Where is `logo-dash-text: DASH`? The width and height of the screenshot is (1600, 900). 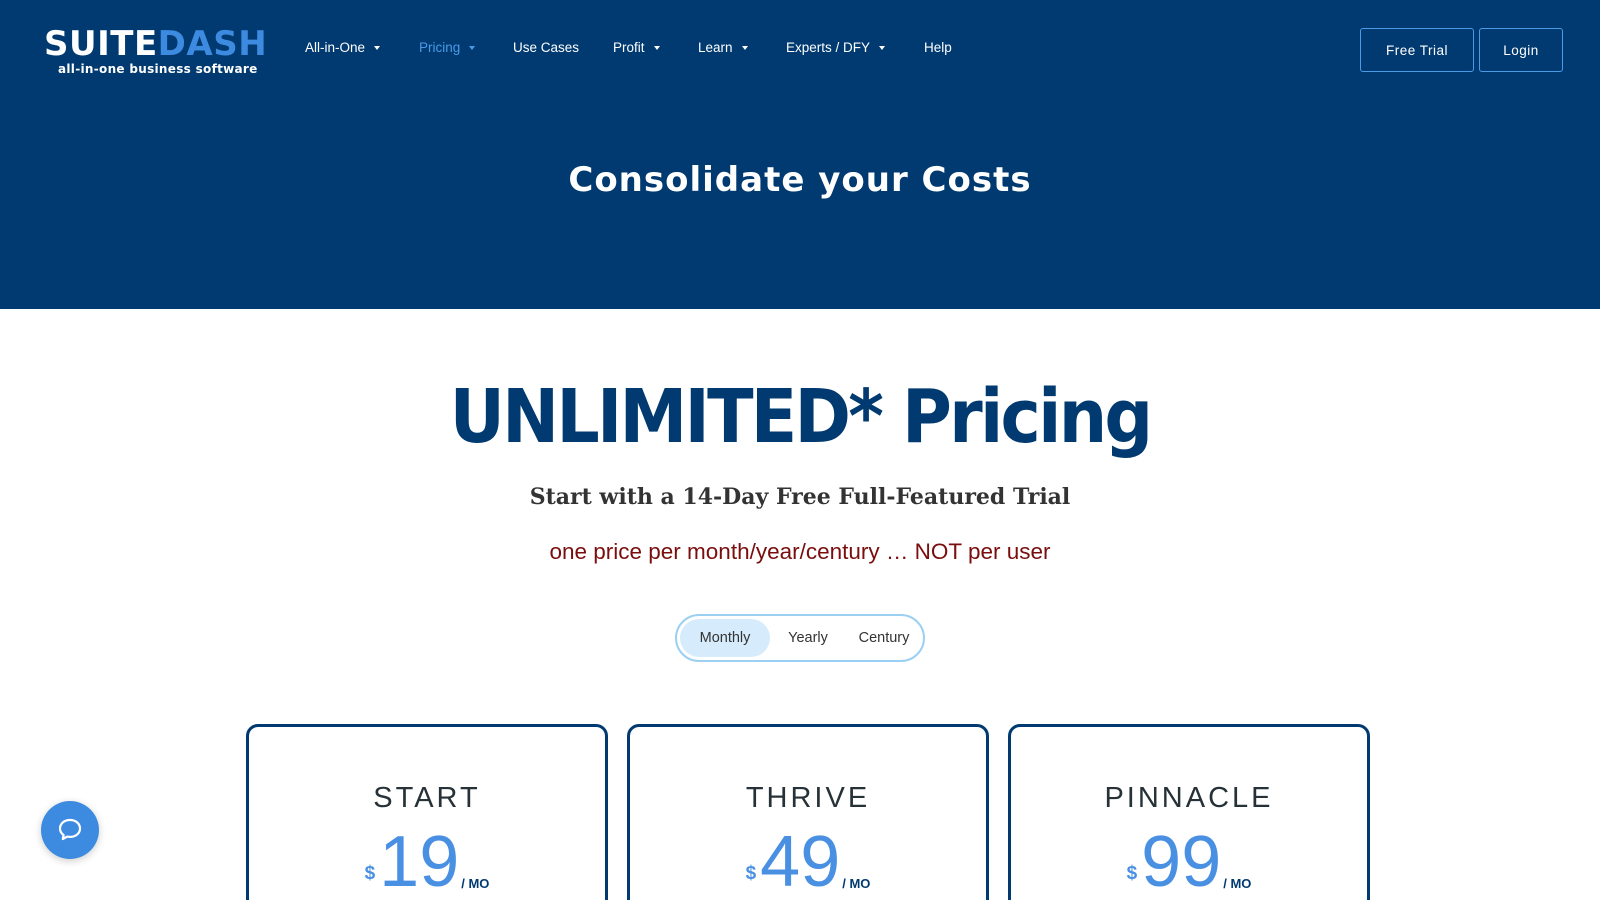 logo-dash-text: DASH is located at coordinates (212, 44).